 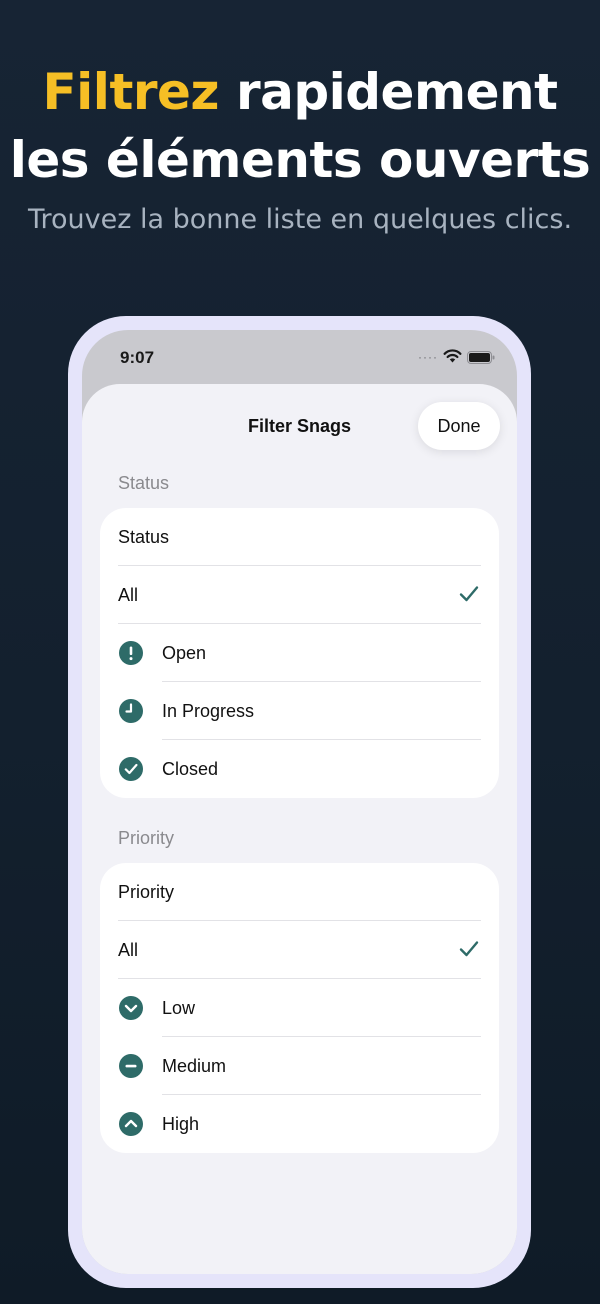 What do you see at coordinates (131, 1008) in the screenshot?
I see `chevron-down-circle-icon` at bounding box center [131, 1008].